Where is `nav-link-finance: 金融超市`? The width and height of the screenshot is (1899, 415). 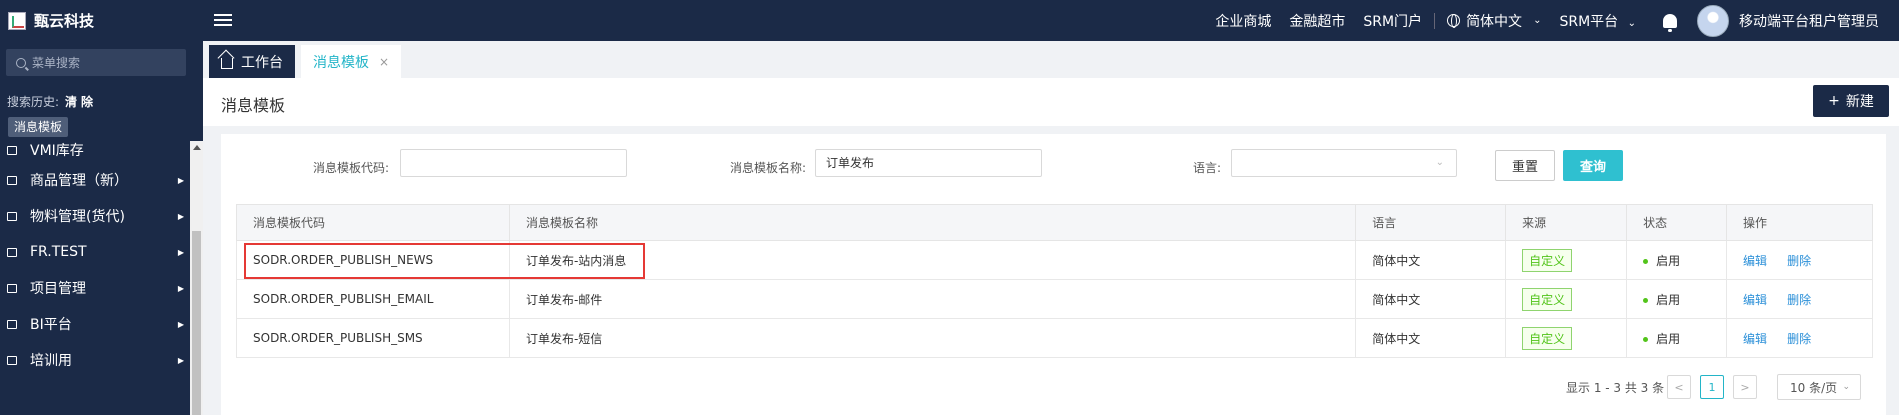
nav-link-finance: 金融超市 is located at coordinates (1317, 21).